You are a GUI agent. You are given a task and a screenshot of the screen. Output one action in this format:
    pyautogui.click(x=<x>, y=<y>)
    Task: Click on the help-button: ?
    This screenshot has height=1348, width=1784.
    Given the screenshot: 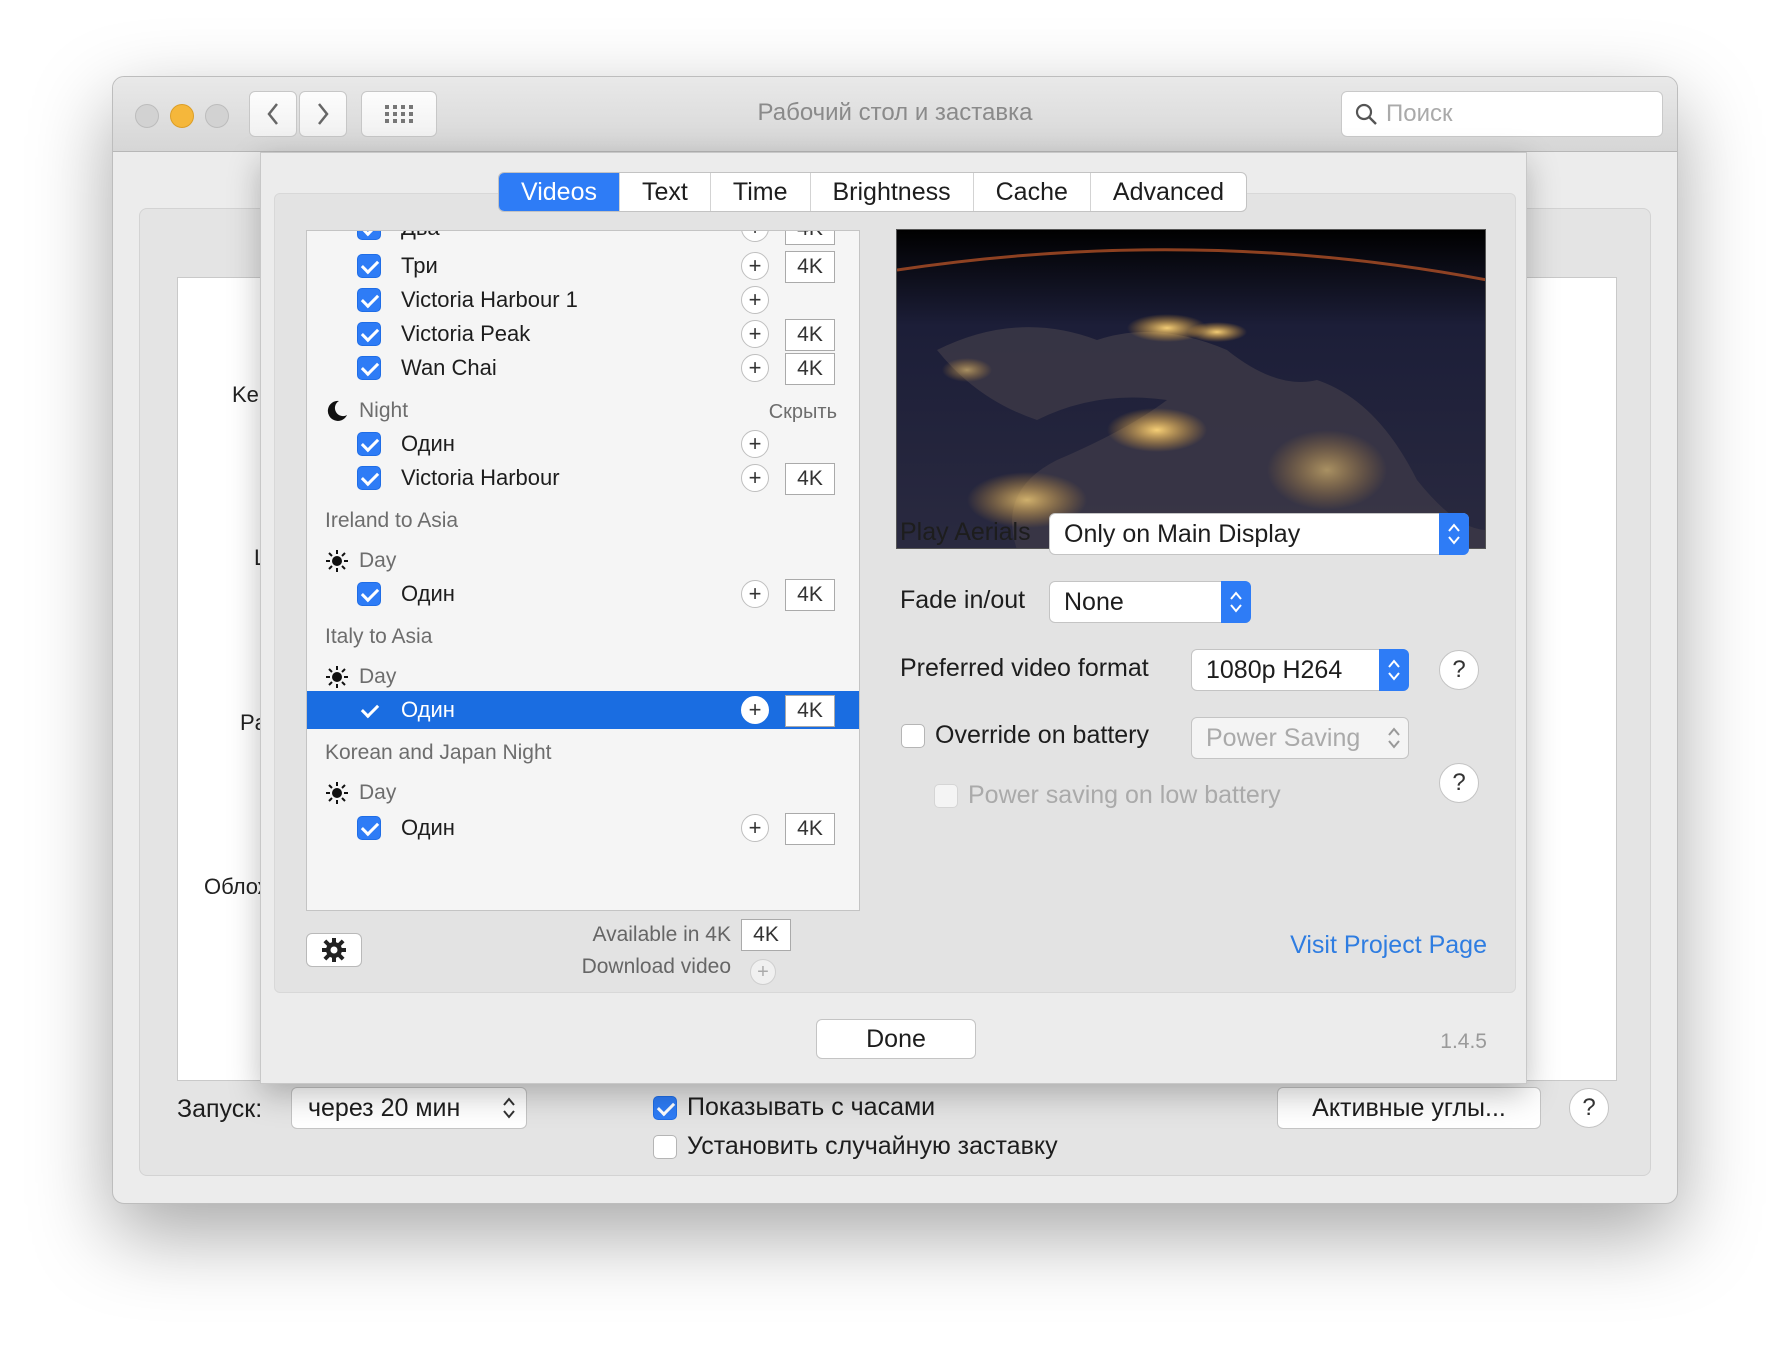 What is the action you would take?
    pyautogui.click(x=1589, y=1108)
    